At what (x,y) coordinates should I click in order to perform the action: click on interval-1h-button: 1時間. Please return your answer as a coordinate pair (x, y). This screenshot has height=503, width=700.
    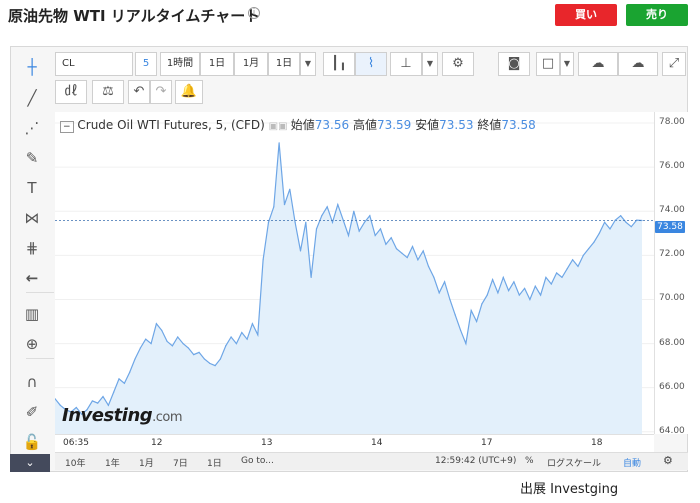
    Looking at the image, I should click on (180, 64).